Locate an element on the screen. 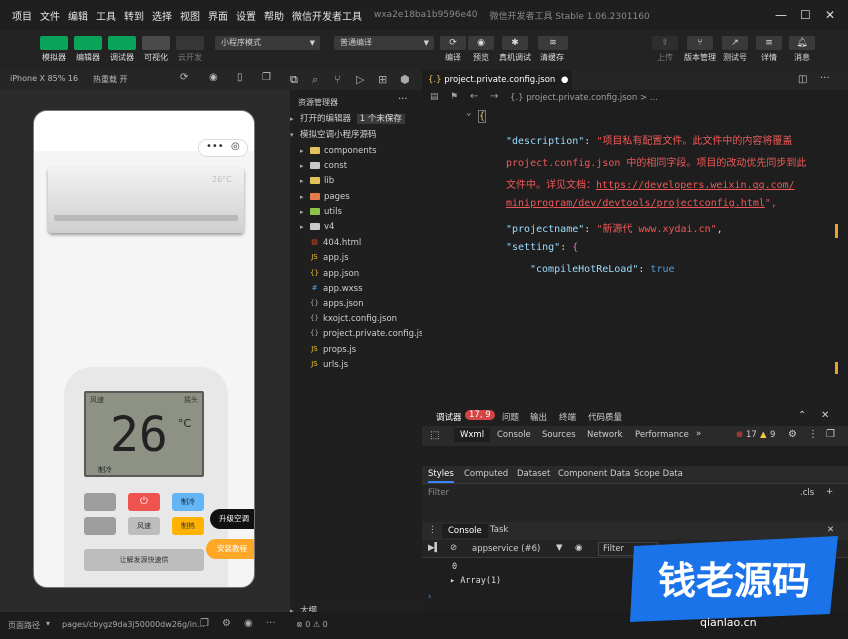 The width and height of the screenshot is (848, 639). drawer-tab-console: Console is located at coordinates (465, 531).